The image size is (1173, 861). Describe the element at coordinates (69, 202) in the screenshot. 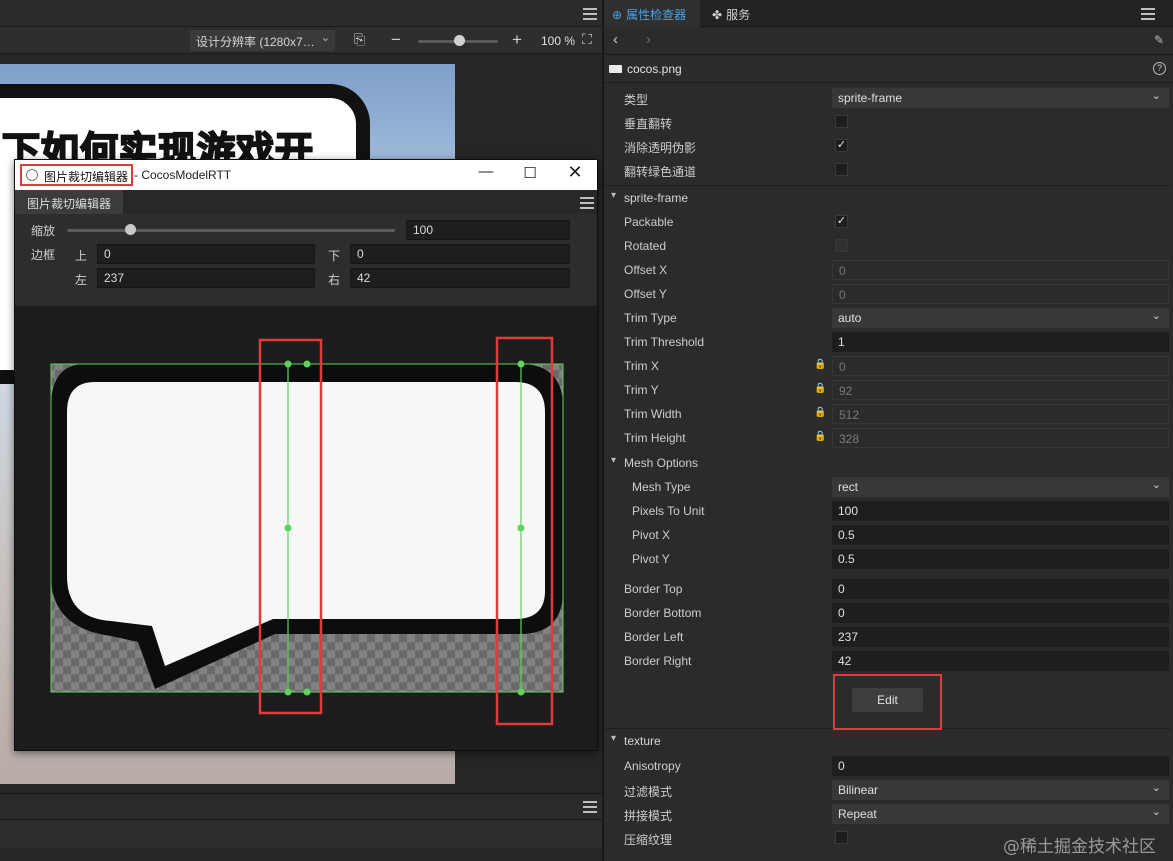

I see `tab-sprite-editor: 图片裁切编辑器` at that location.